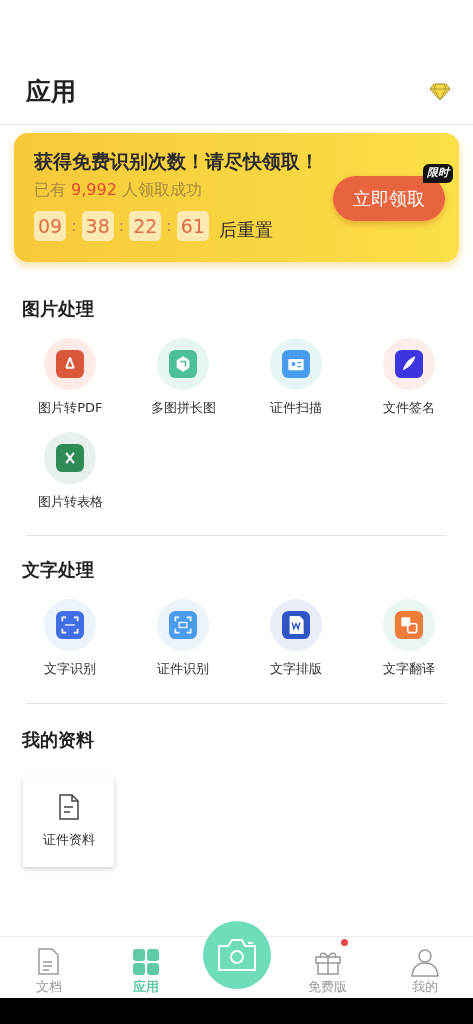  I want to click on app-shortcut: 文字翻译, so click(408, 639).